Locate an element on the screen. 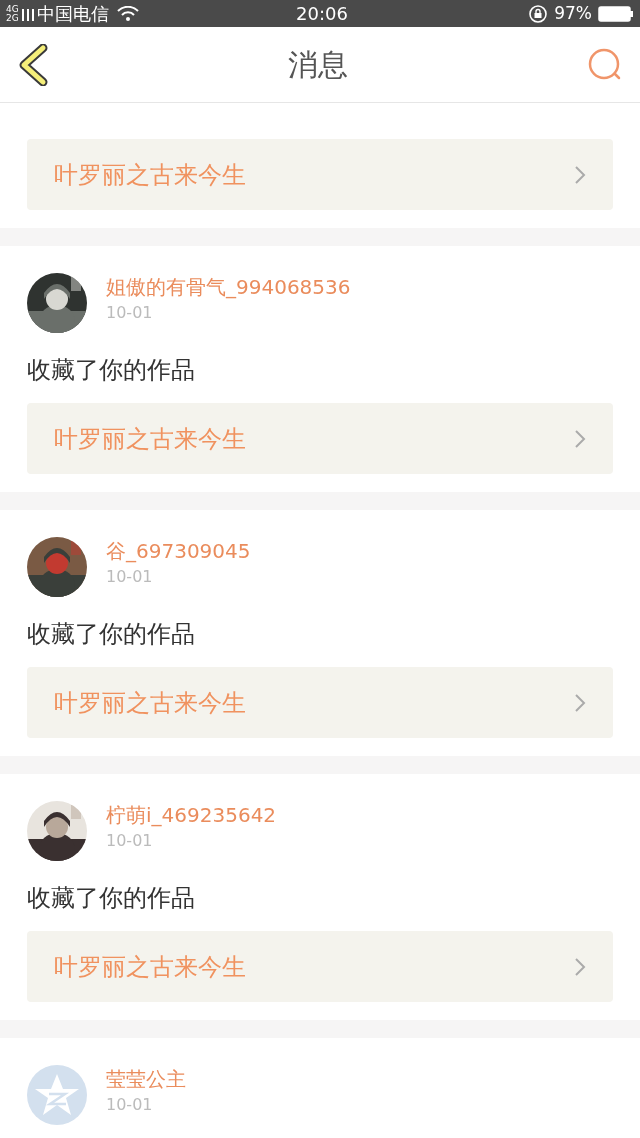 This screenshot has width=640, height=1138. wifi-icon is located at coordinates (127, 13).